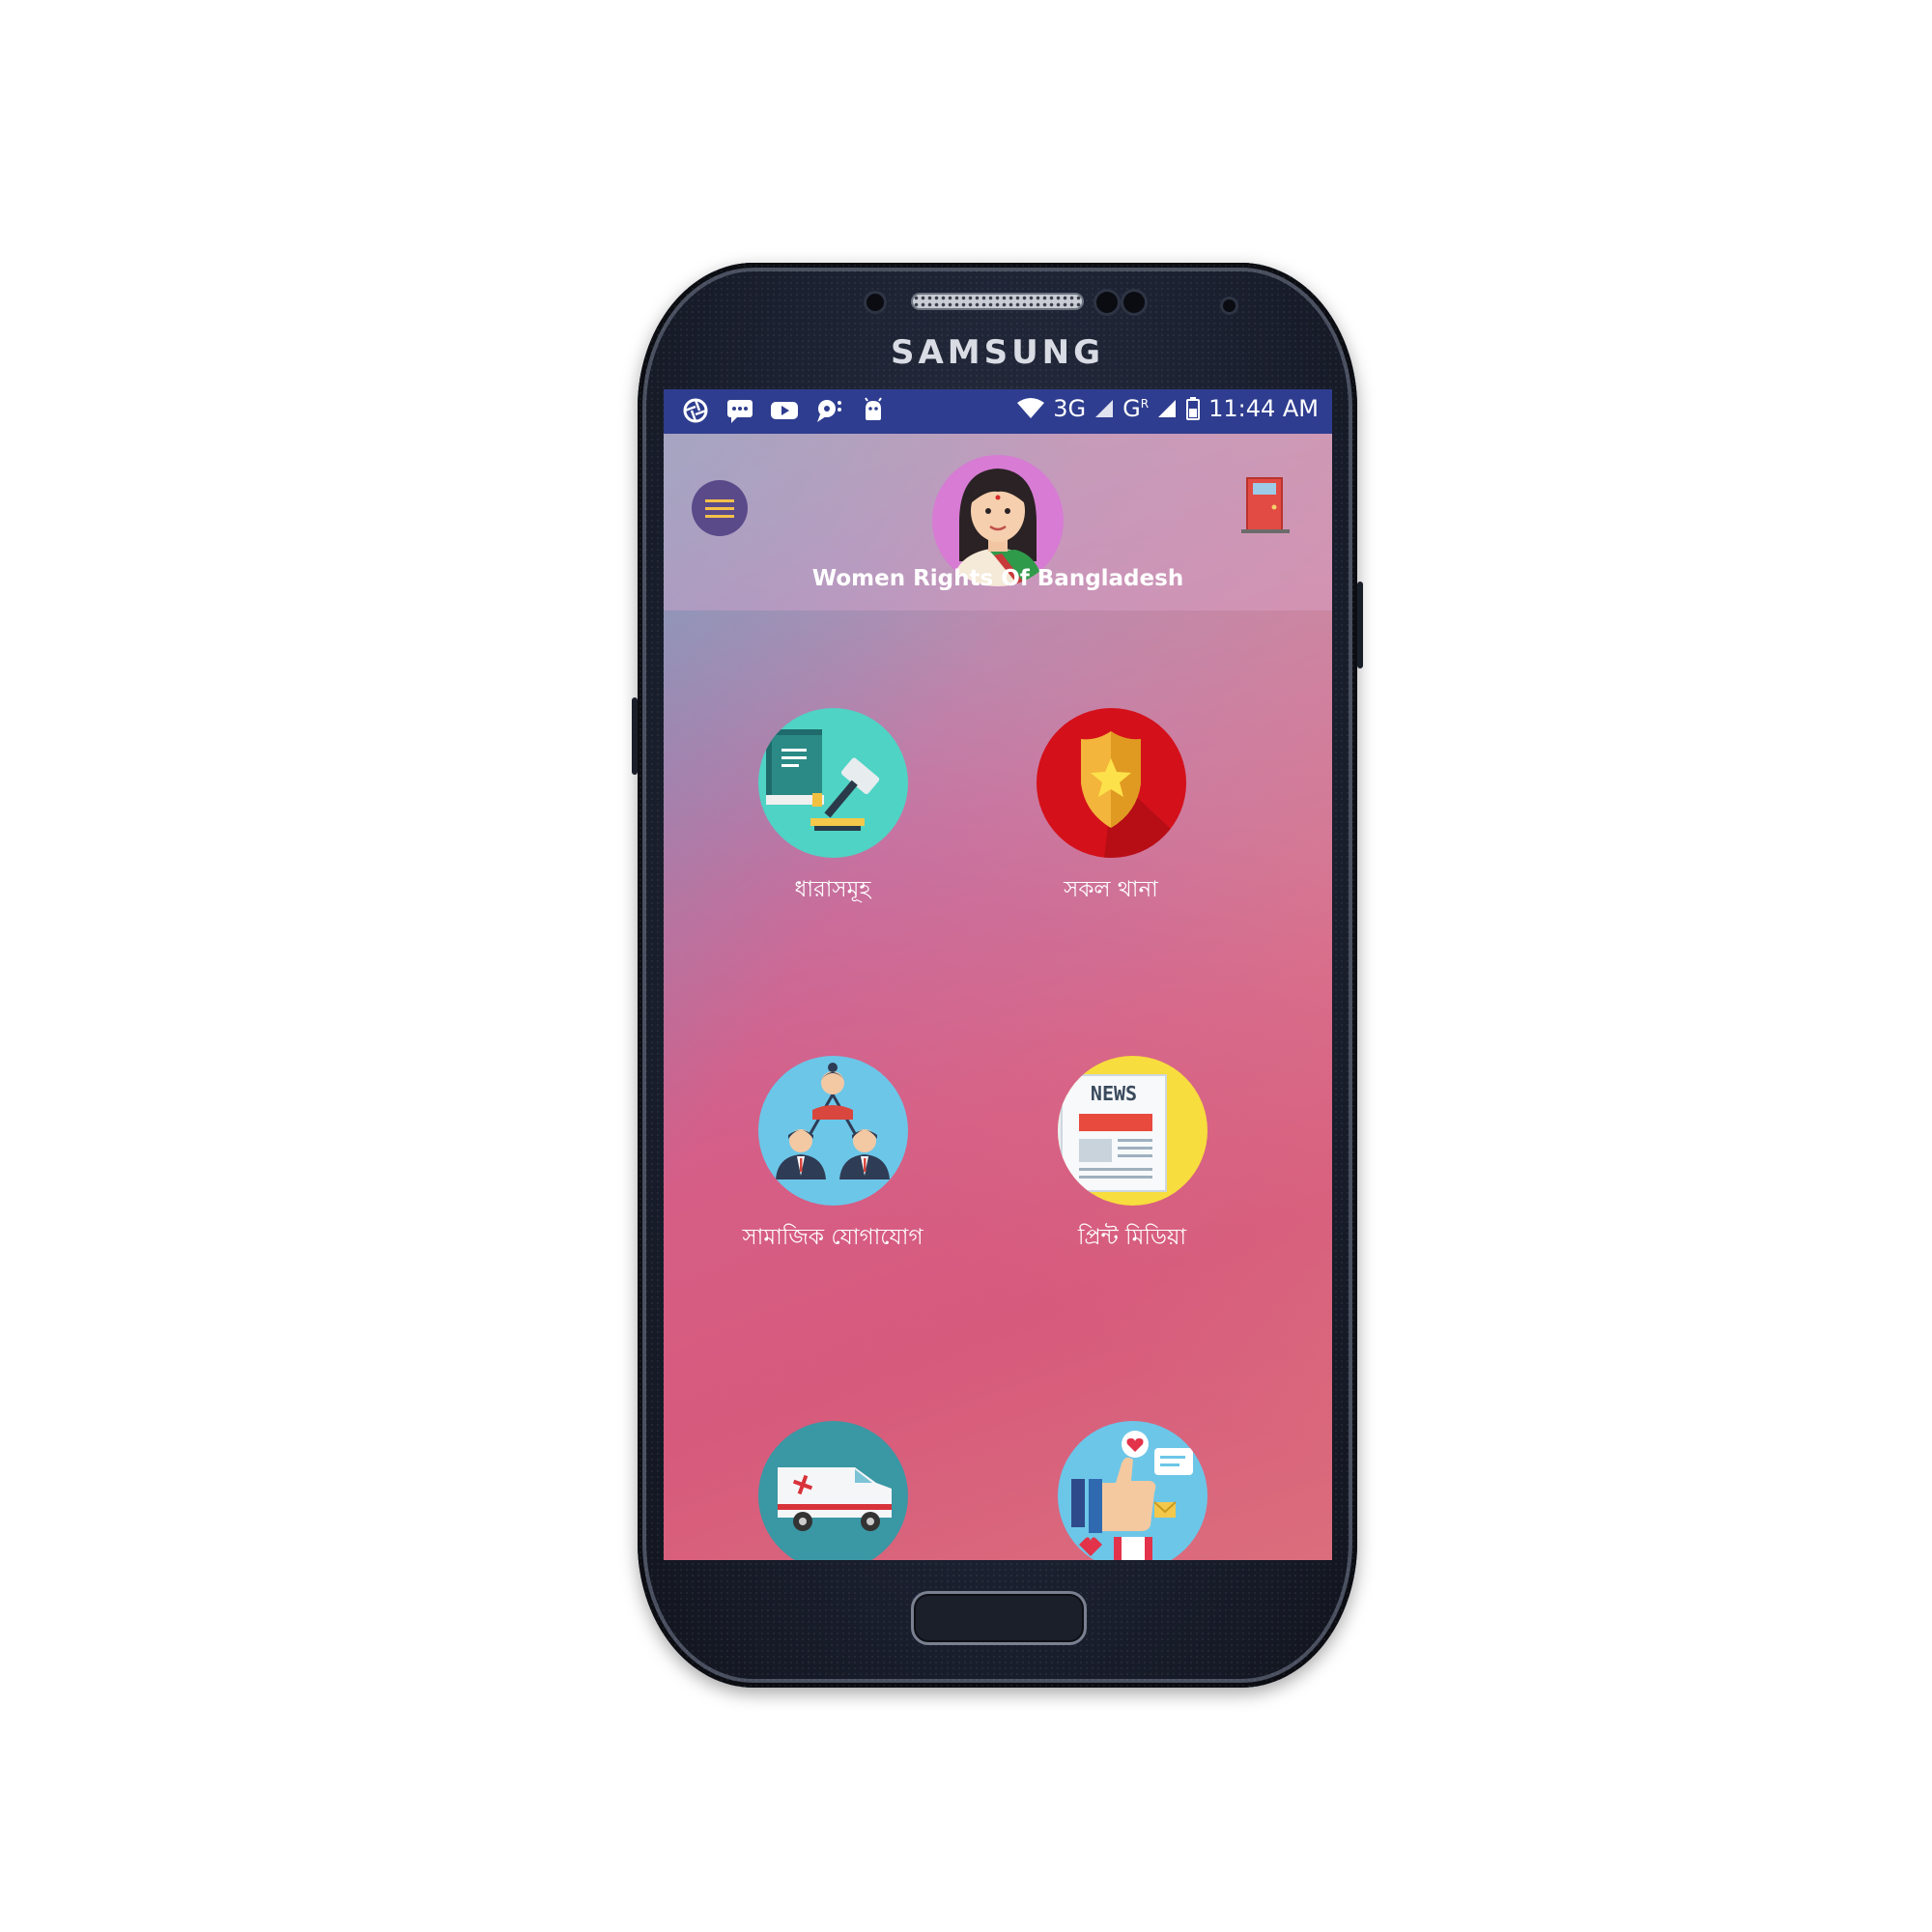 The height and width of the screenshot is (1932, 1932). Describe the element at coordinates (1070, 408) in the screenshot. I see `network-type: 3G` at that location.